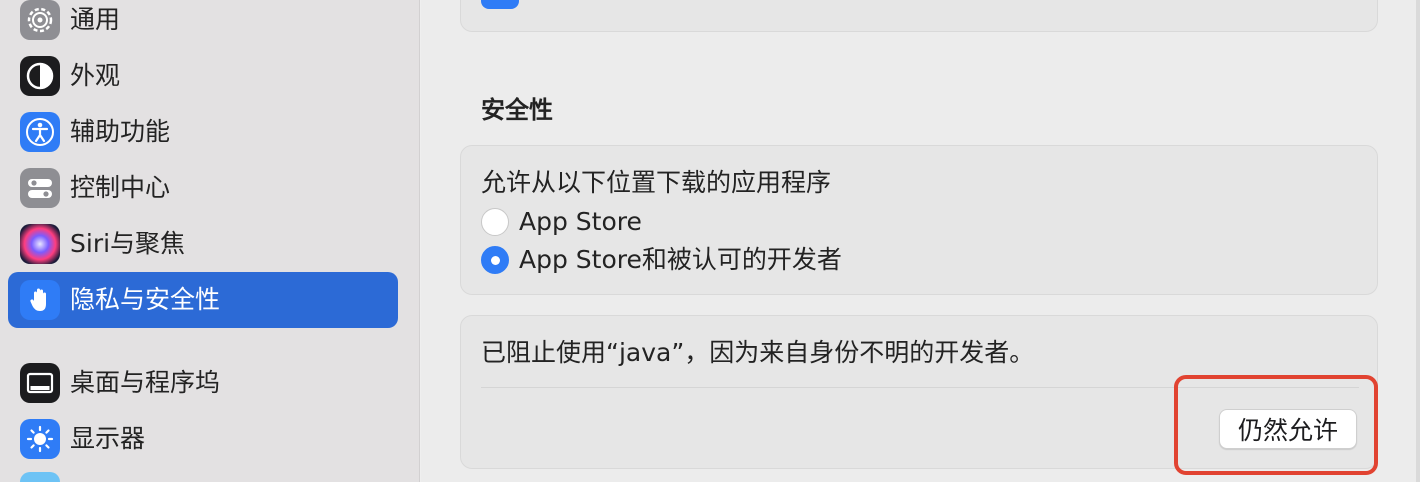 The height and width of the screenshot is (482, 1420). What do you see at coordinates (203, 188) in the screenshot?
I see `sidebar-item-control-center: 控制中心` at bounding box center [203, 188].